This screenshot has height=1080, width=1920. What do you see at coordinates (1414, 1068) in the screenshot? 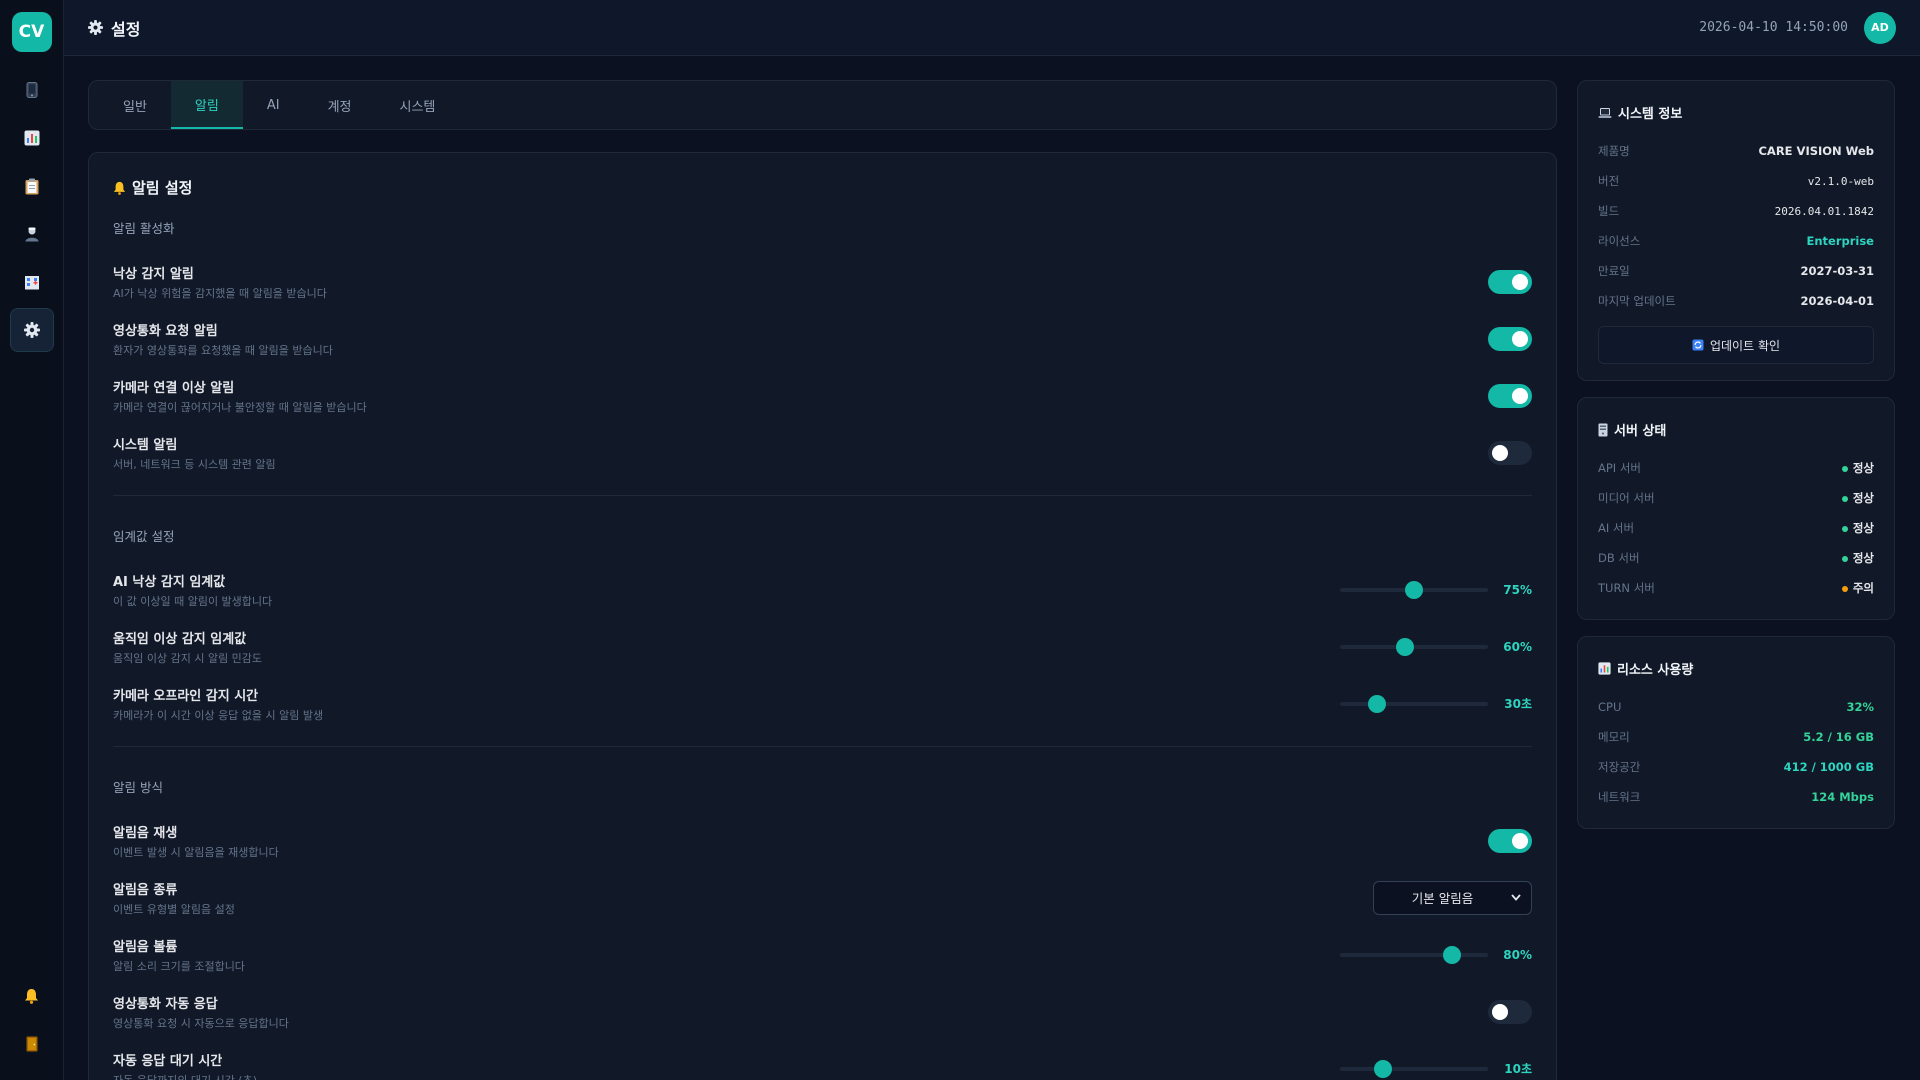
I see `auto-wait-slider` at bounding box center [1414, 1068].